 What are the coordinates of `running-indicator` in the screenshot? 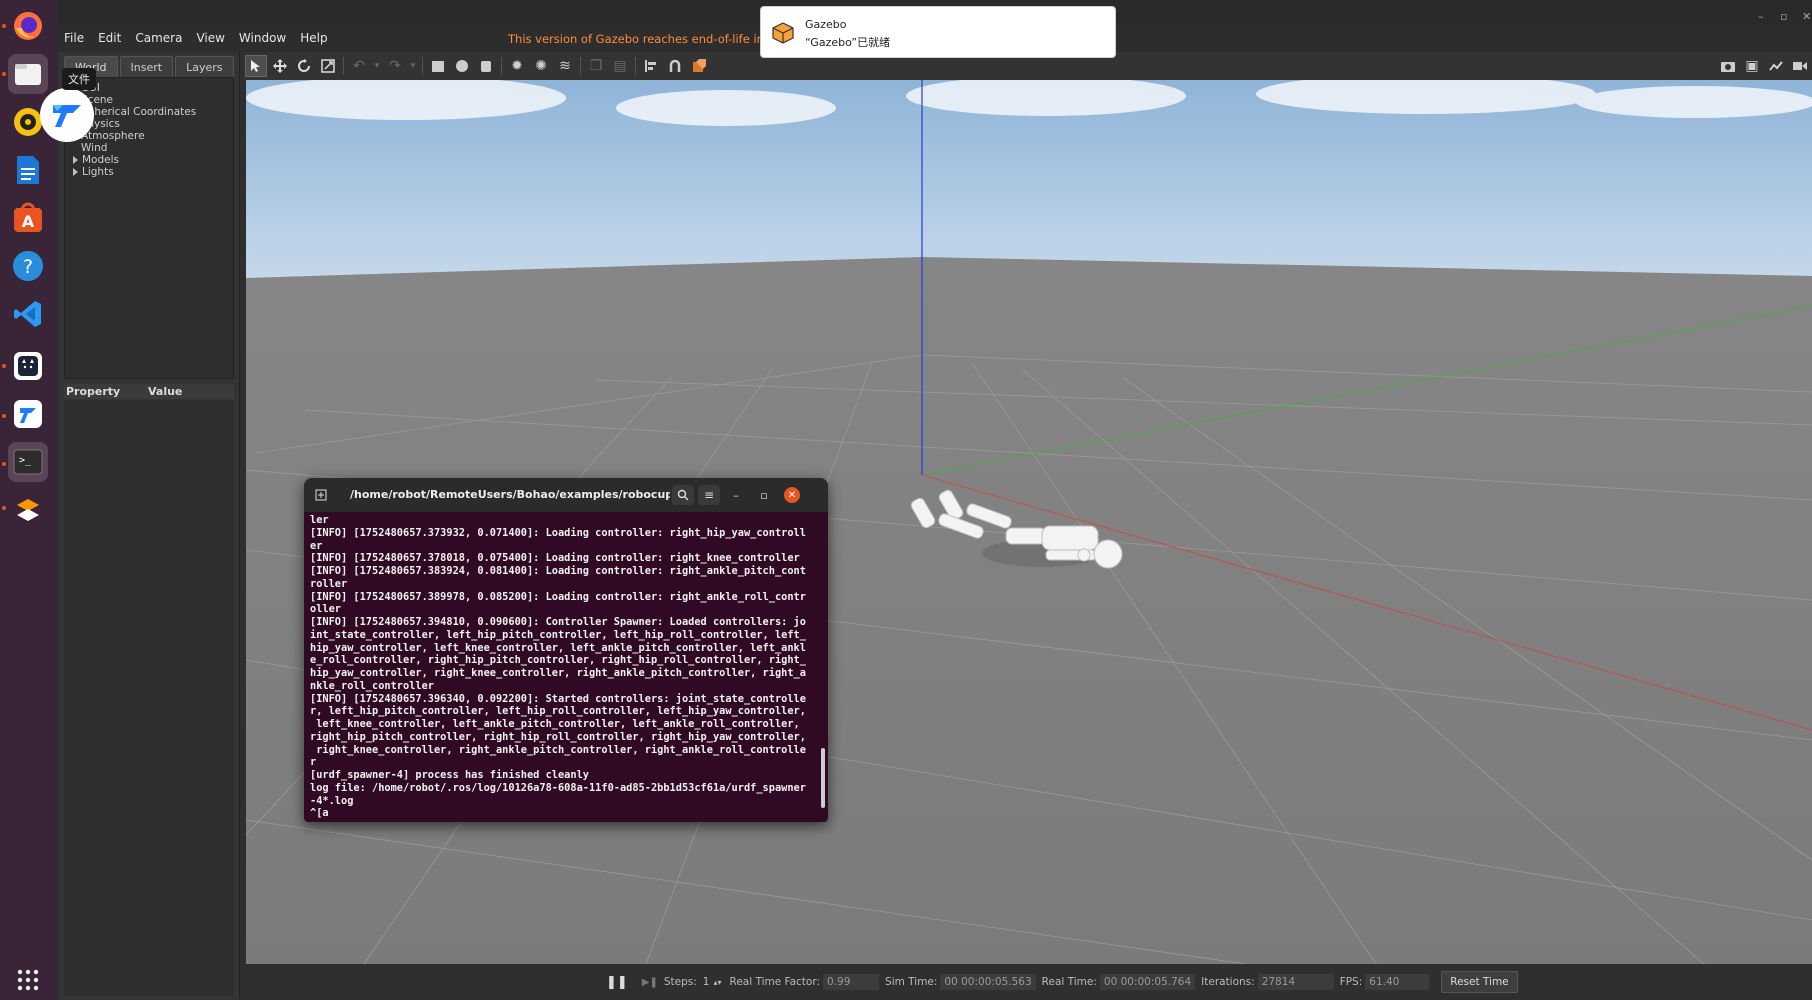 It's located at (4, 74).